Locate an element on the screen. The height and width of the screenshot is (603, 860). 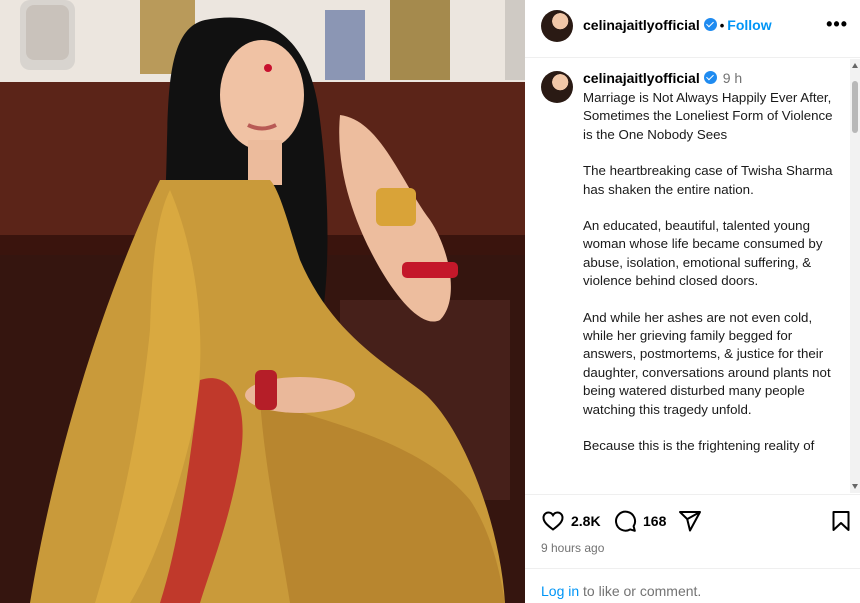
login-prompt-text: to like or comment. is located at coordinates (642, 591).